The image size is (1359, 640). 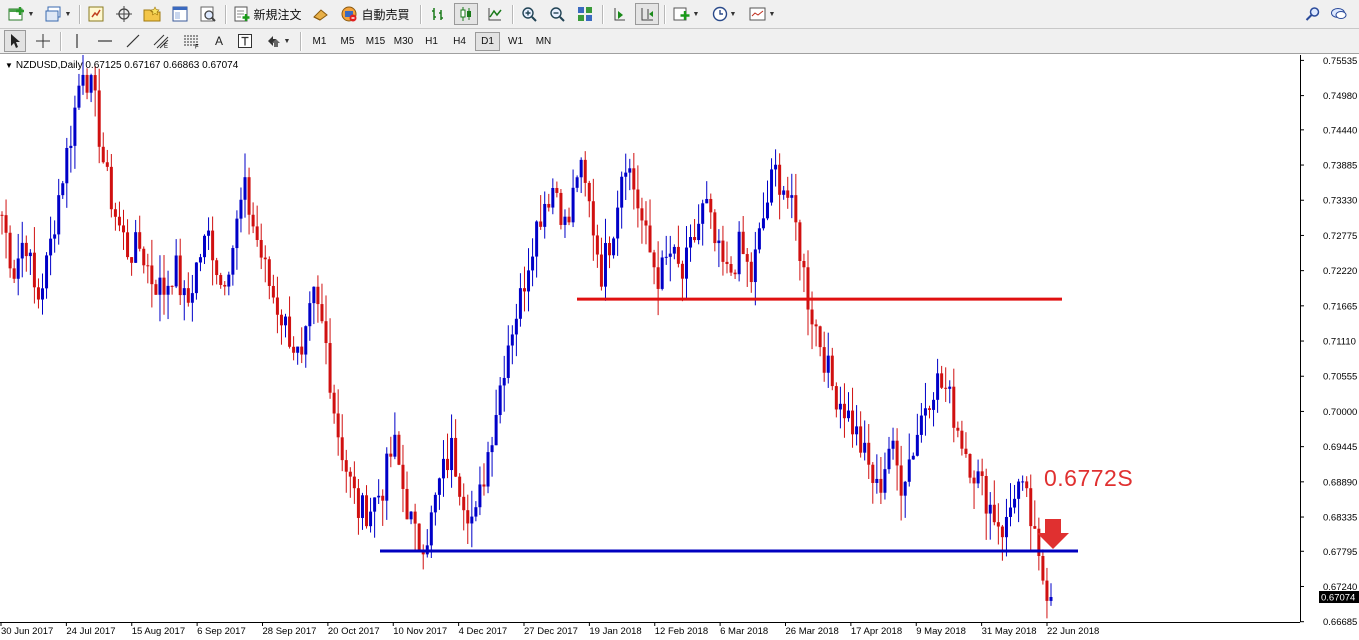 What do you see at coordinates (585, 14) in the screenshot?
I see `tile-windows-button` at bounding box center [585, 14].